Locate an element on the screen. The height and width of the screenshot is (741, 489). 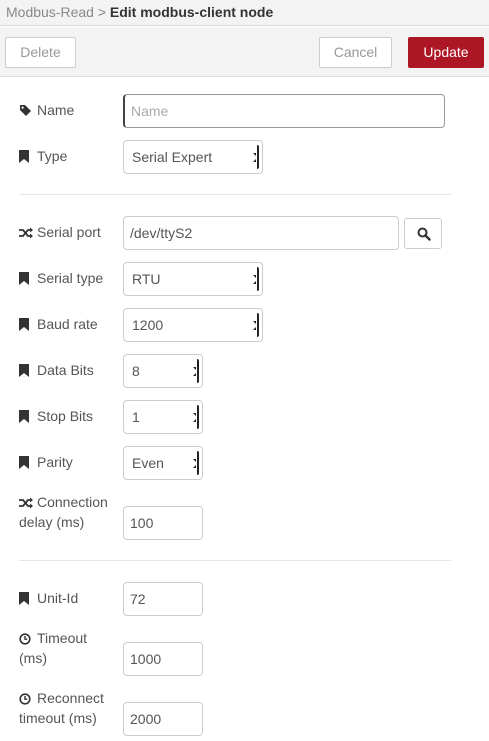
serial-port-search-button is located at coordinates (423, 233).